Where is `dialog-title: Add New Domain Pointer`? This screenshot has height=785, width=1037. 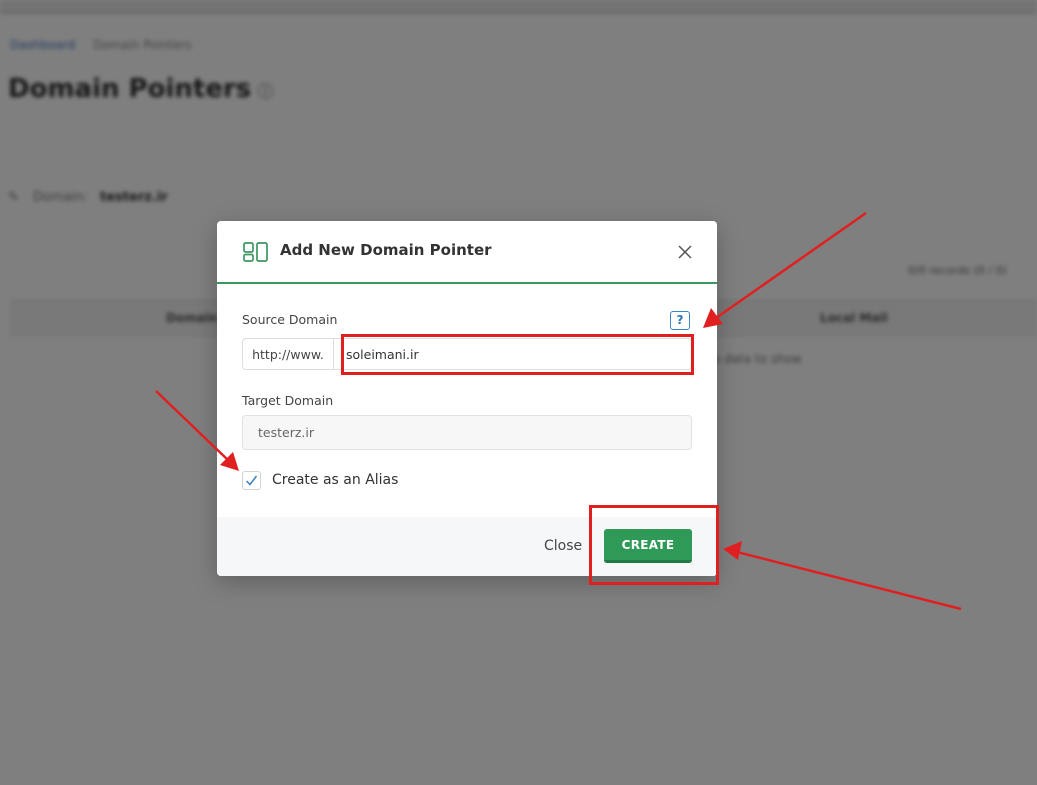 dialog-title: Add New Domain Pointer is located at coordinates (386, 250).